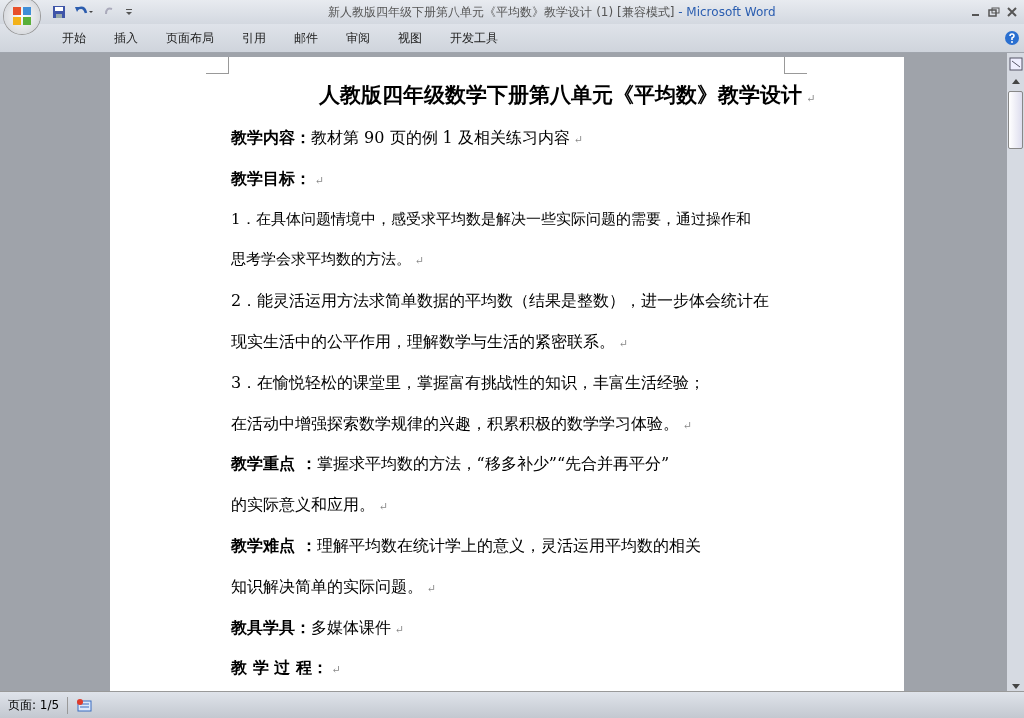  What do you see at coordinates (1015, 64) in the screenshot?
I see `ruler-toggle-icon` at bounding box center [1015, 64].